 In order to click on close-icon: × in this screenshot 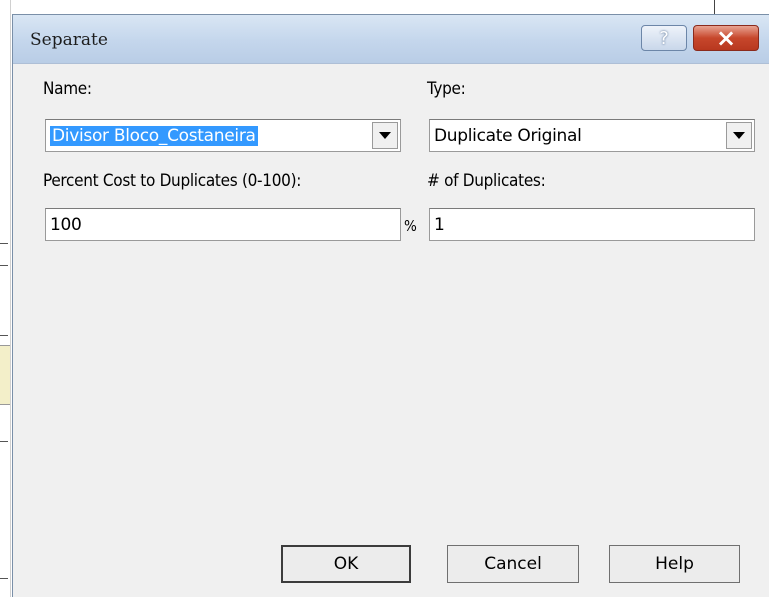, I will do `click(726, 38)`.